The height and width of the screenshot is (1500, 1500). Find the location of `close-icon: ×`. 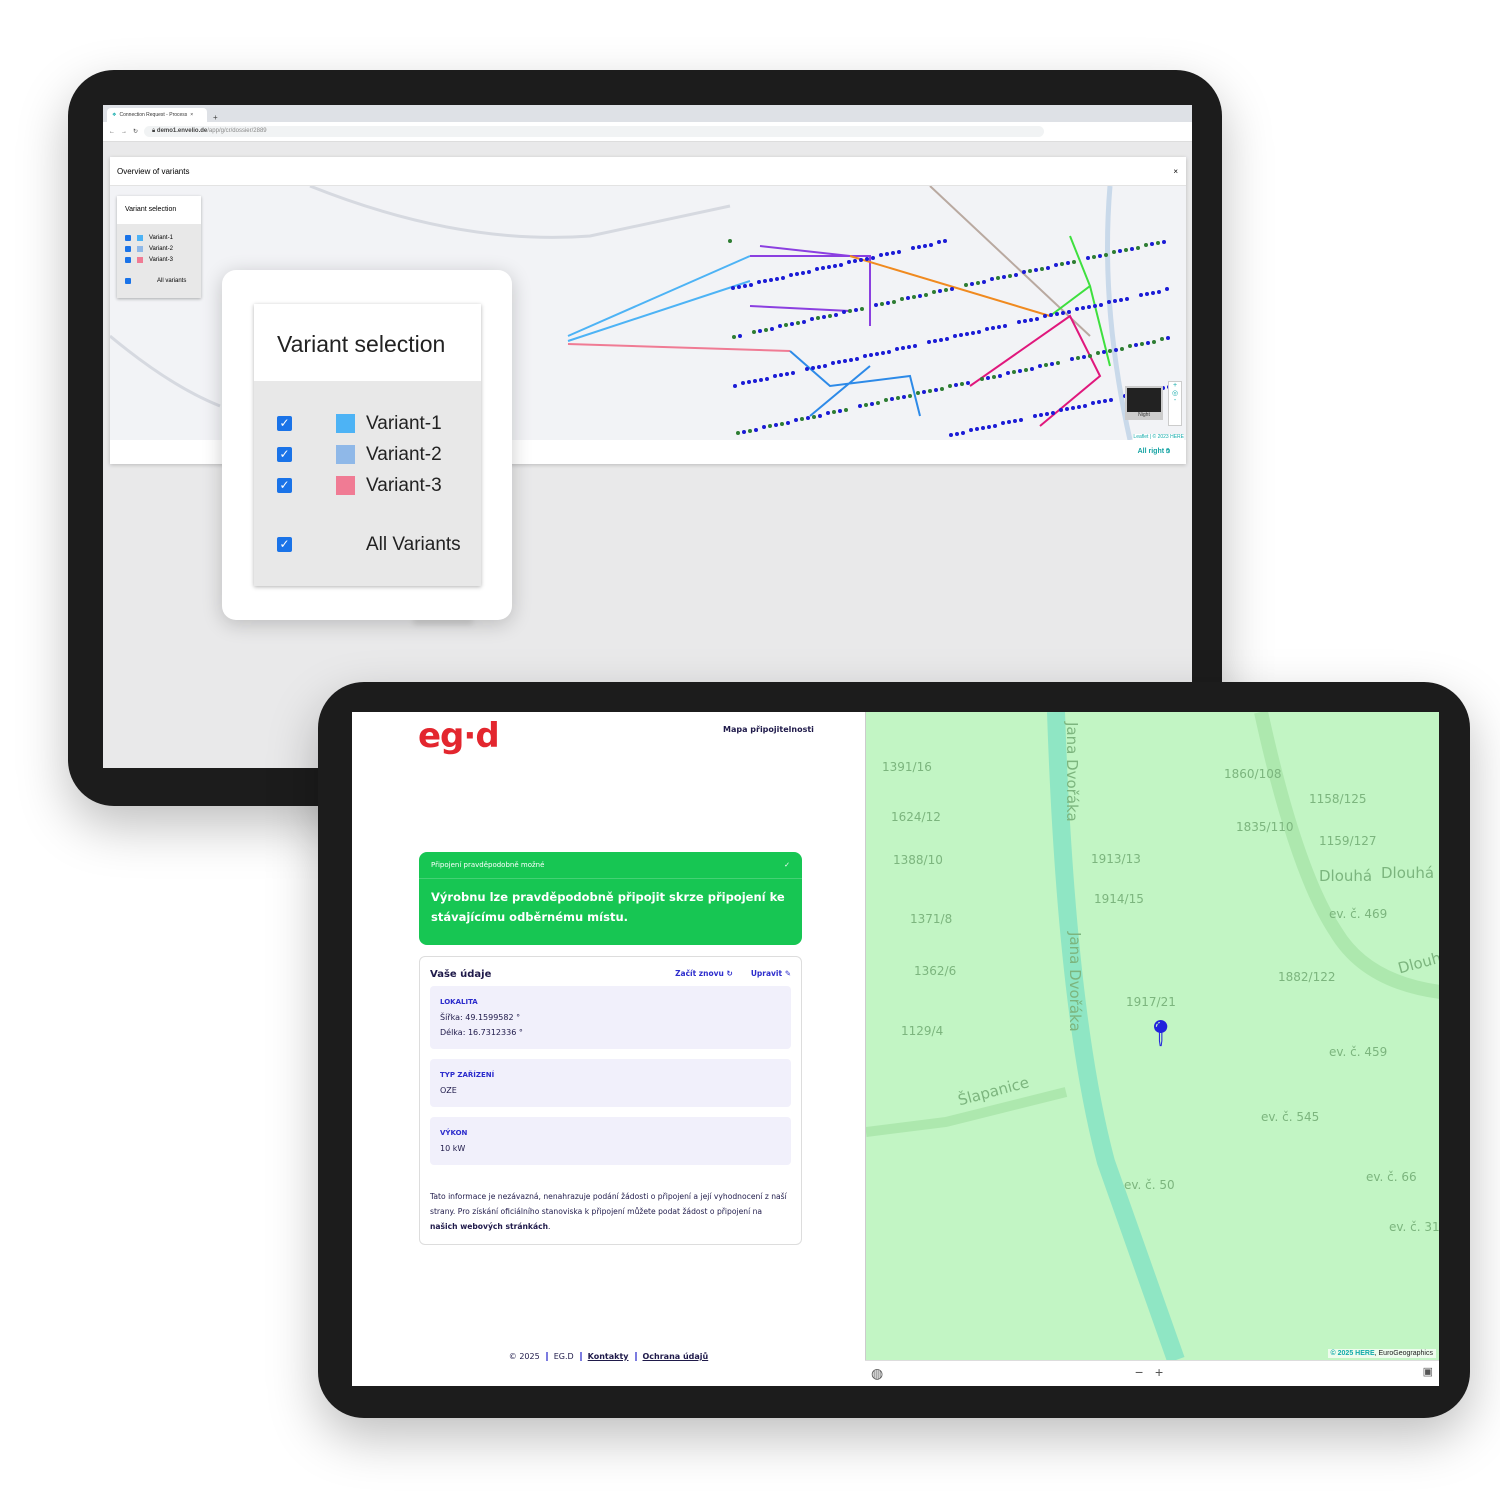

close-icon: × is located at coordinates (1175, 171).